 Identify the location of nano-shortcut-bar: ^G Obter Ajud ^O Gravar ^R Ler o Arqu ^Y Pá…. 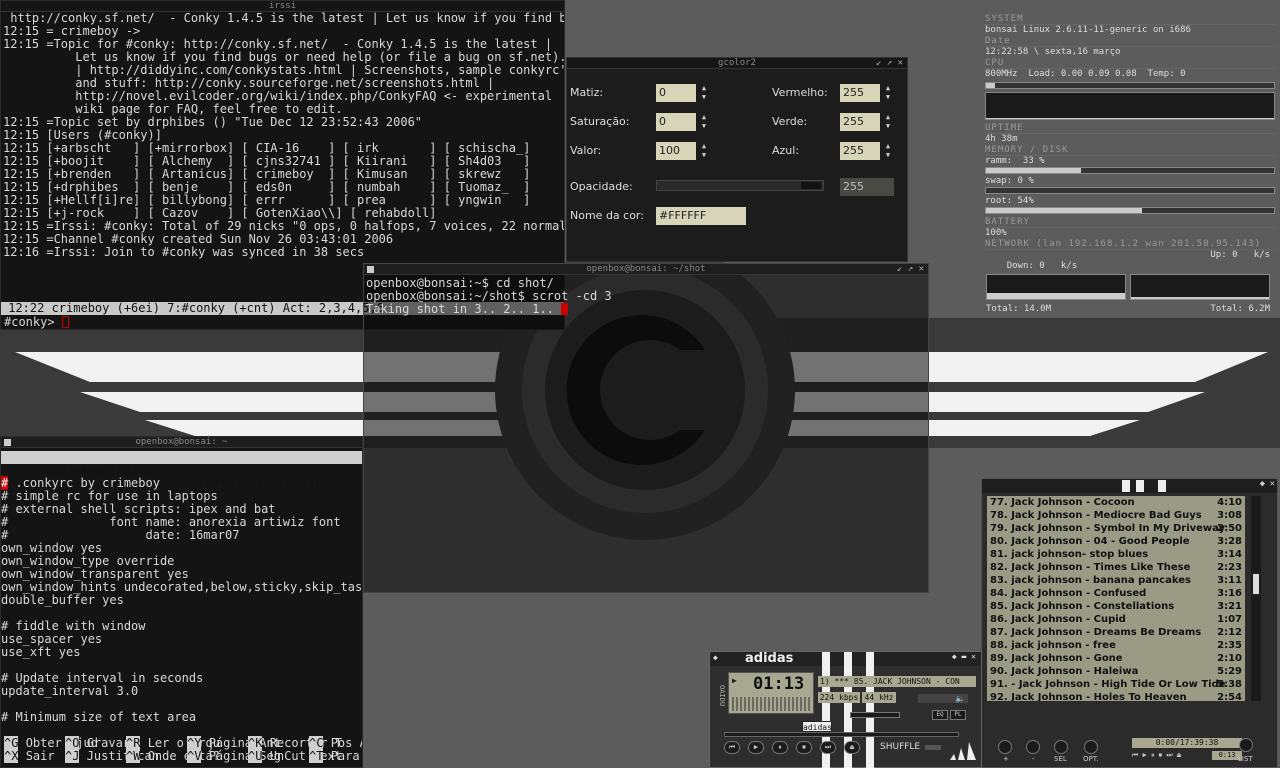
(181, 749).